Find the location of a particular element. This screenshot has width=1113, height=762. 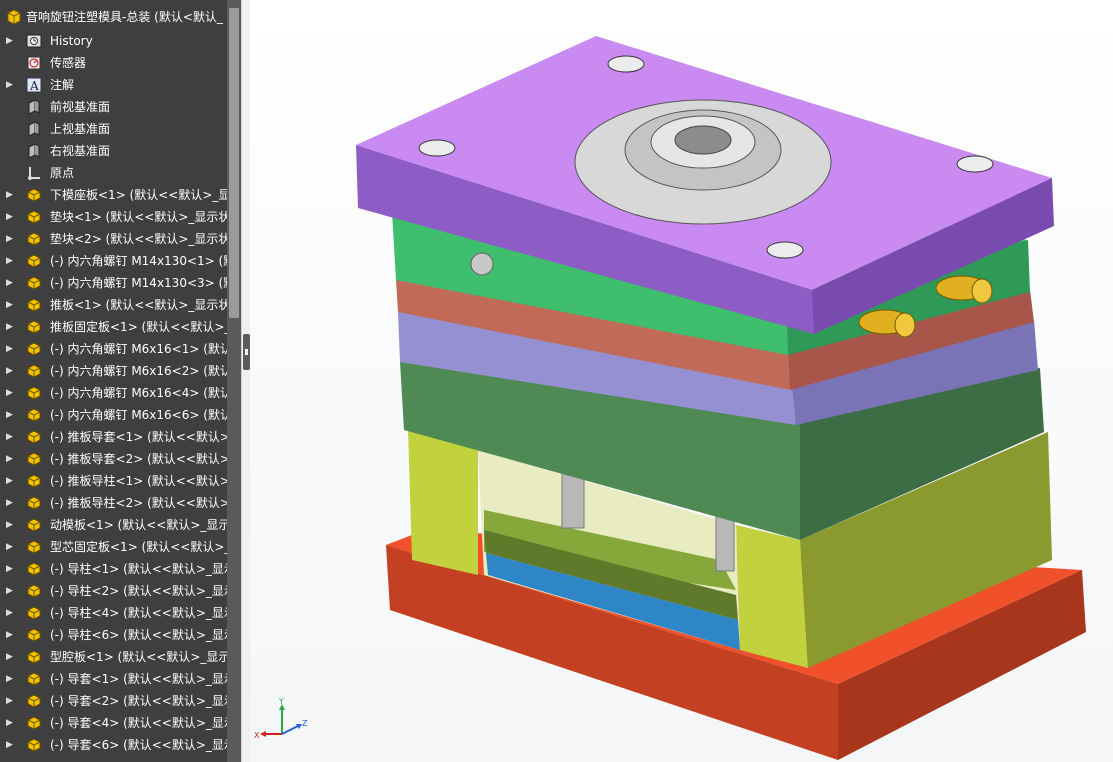

tree-item: ▶ (-) 导套<1> (默认<<默认>_显示 is located at coordinates (113, 679).